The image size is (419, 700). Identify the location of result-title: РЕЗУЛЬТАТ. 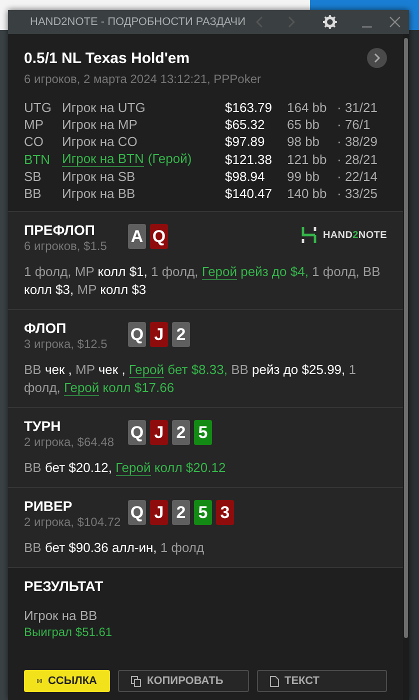
(64, 586).